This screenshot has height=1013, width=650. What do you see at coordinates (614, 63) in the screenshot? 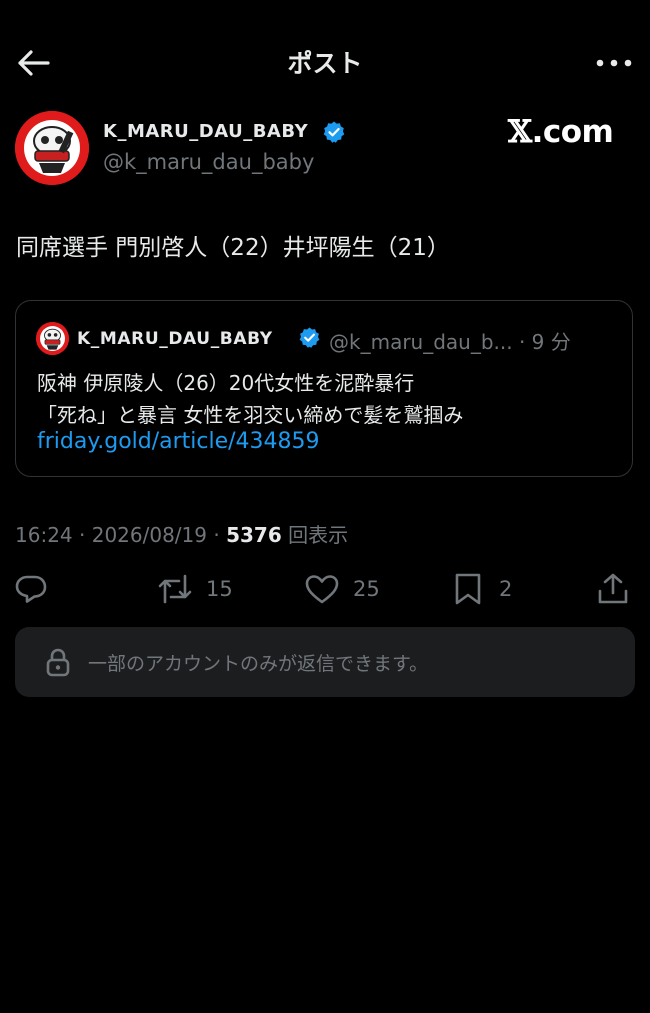
I see `more-icon` at bounding box center [614, 63].